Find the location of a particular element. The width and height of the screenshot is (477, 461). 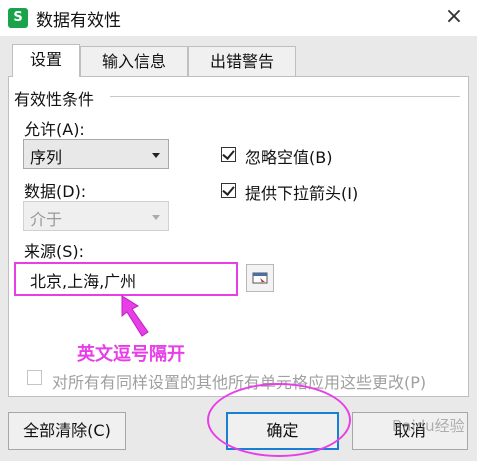

group-divider is located at coordinates (285, 96).